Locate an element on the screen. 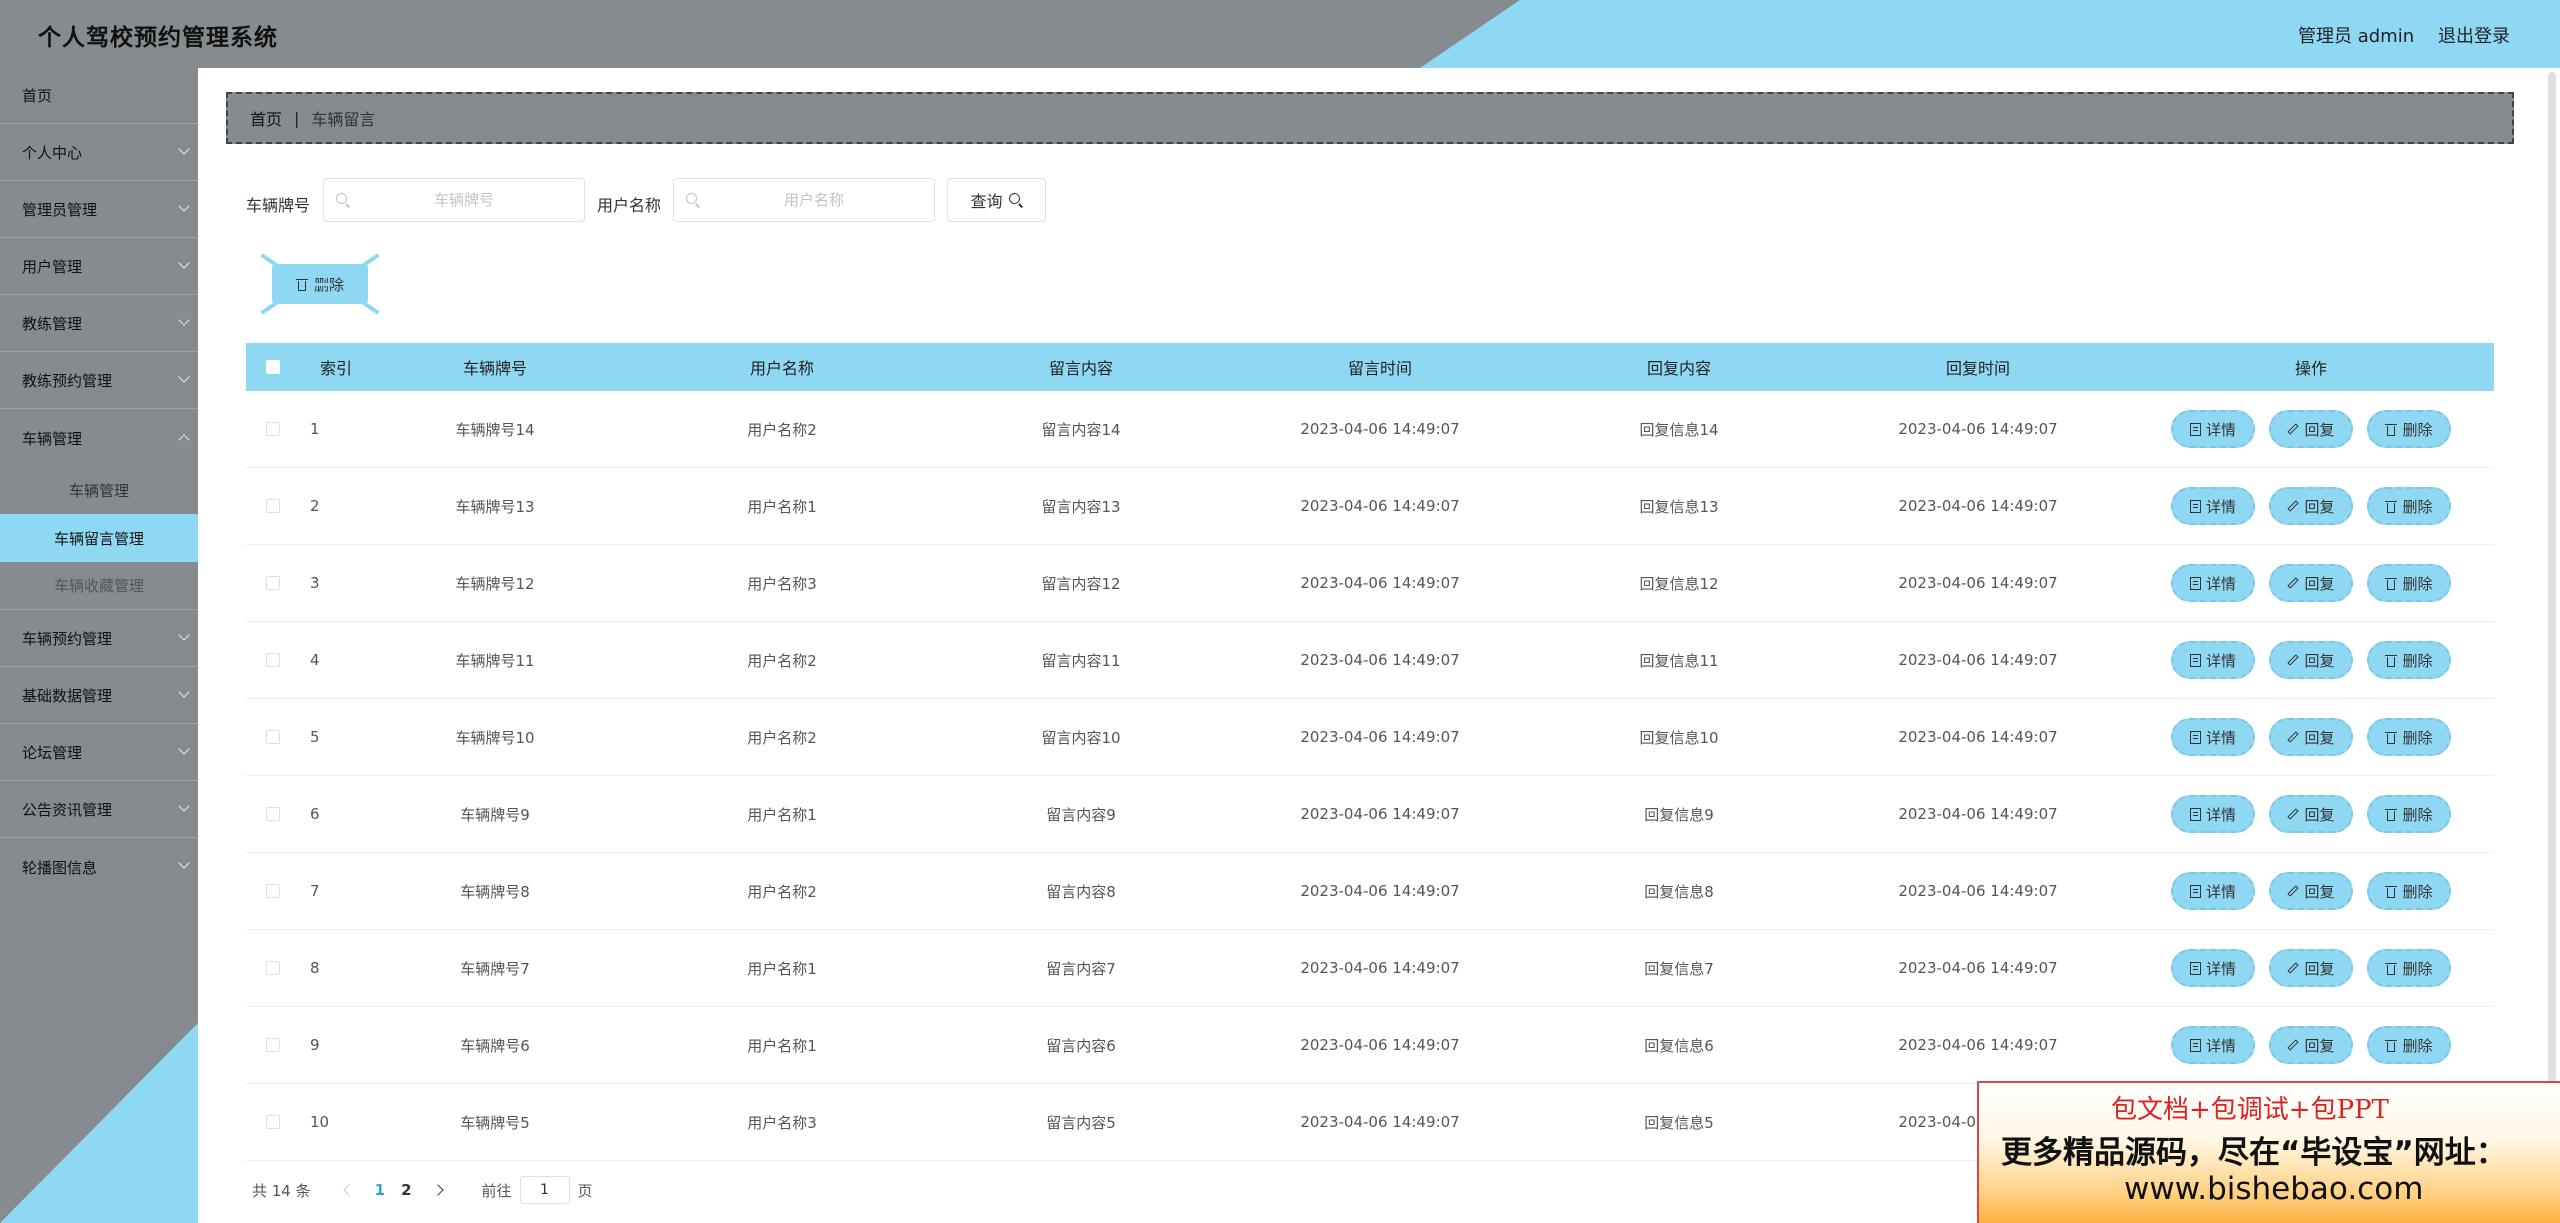 The height and width of the screenshot is (1223, 2560). user-search-input is located at coordinates (804, 200).